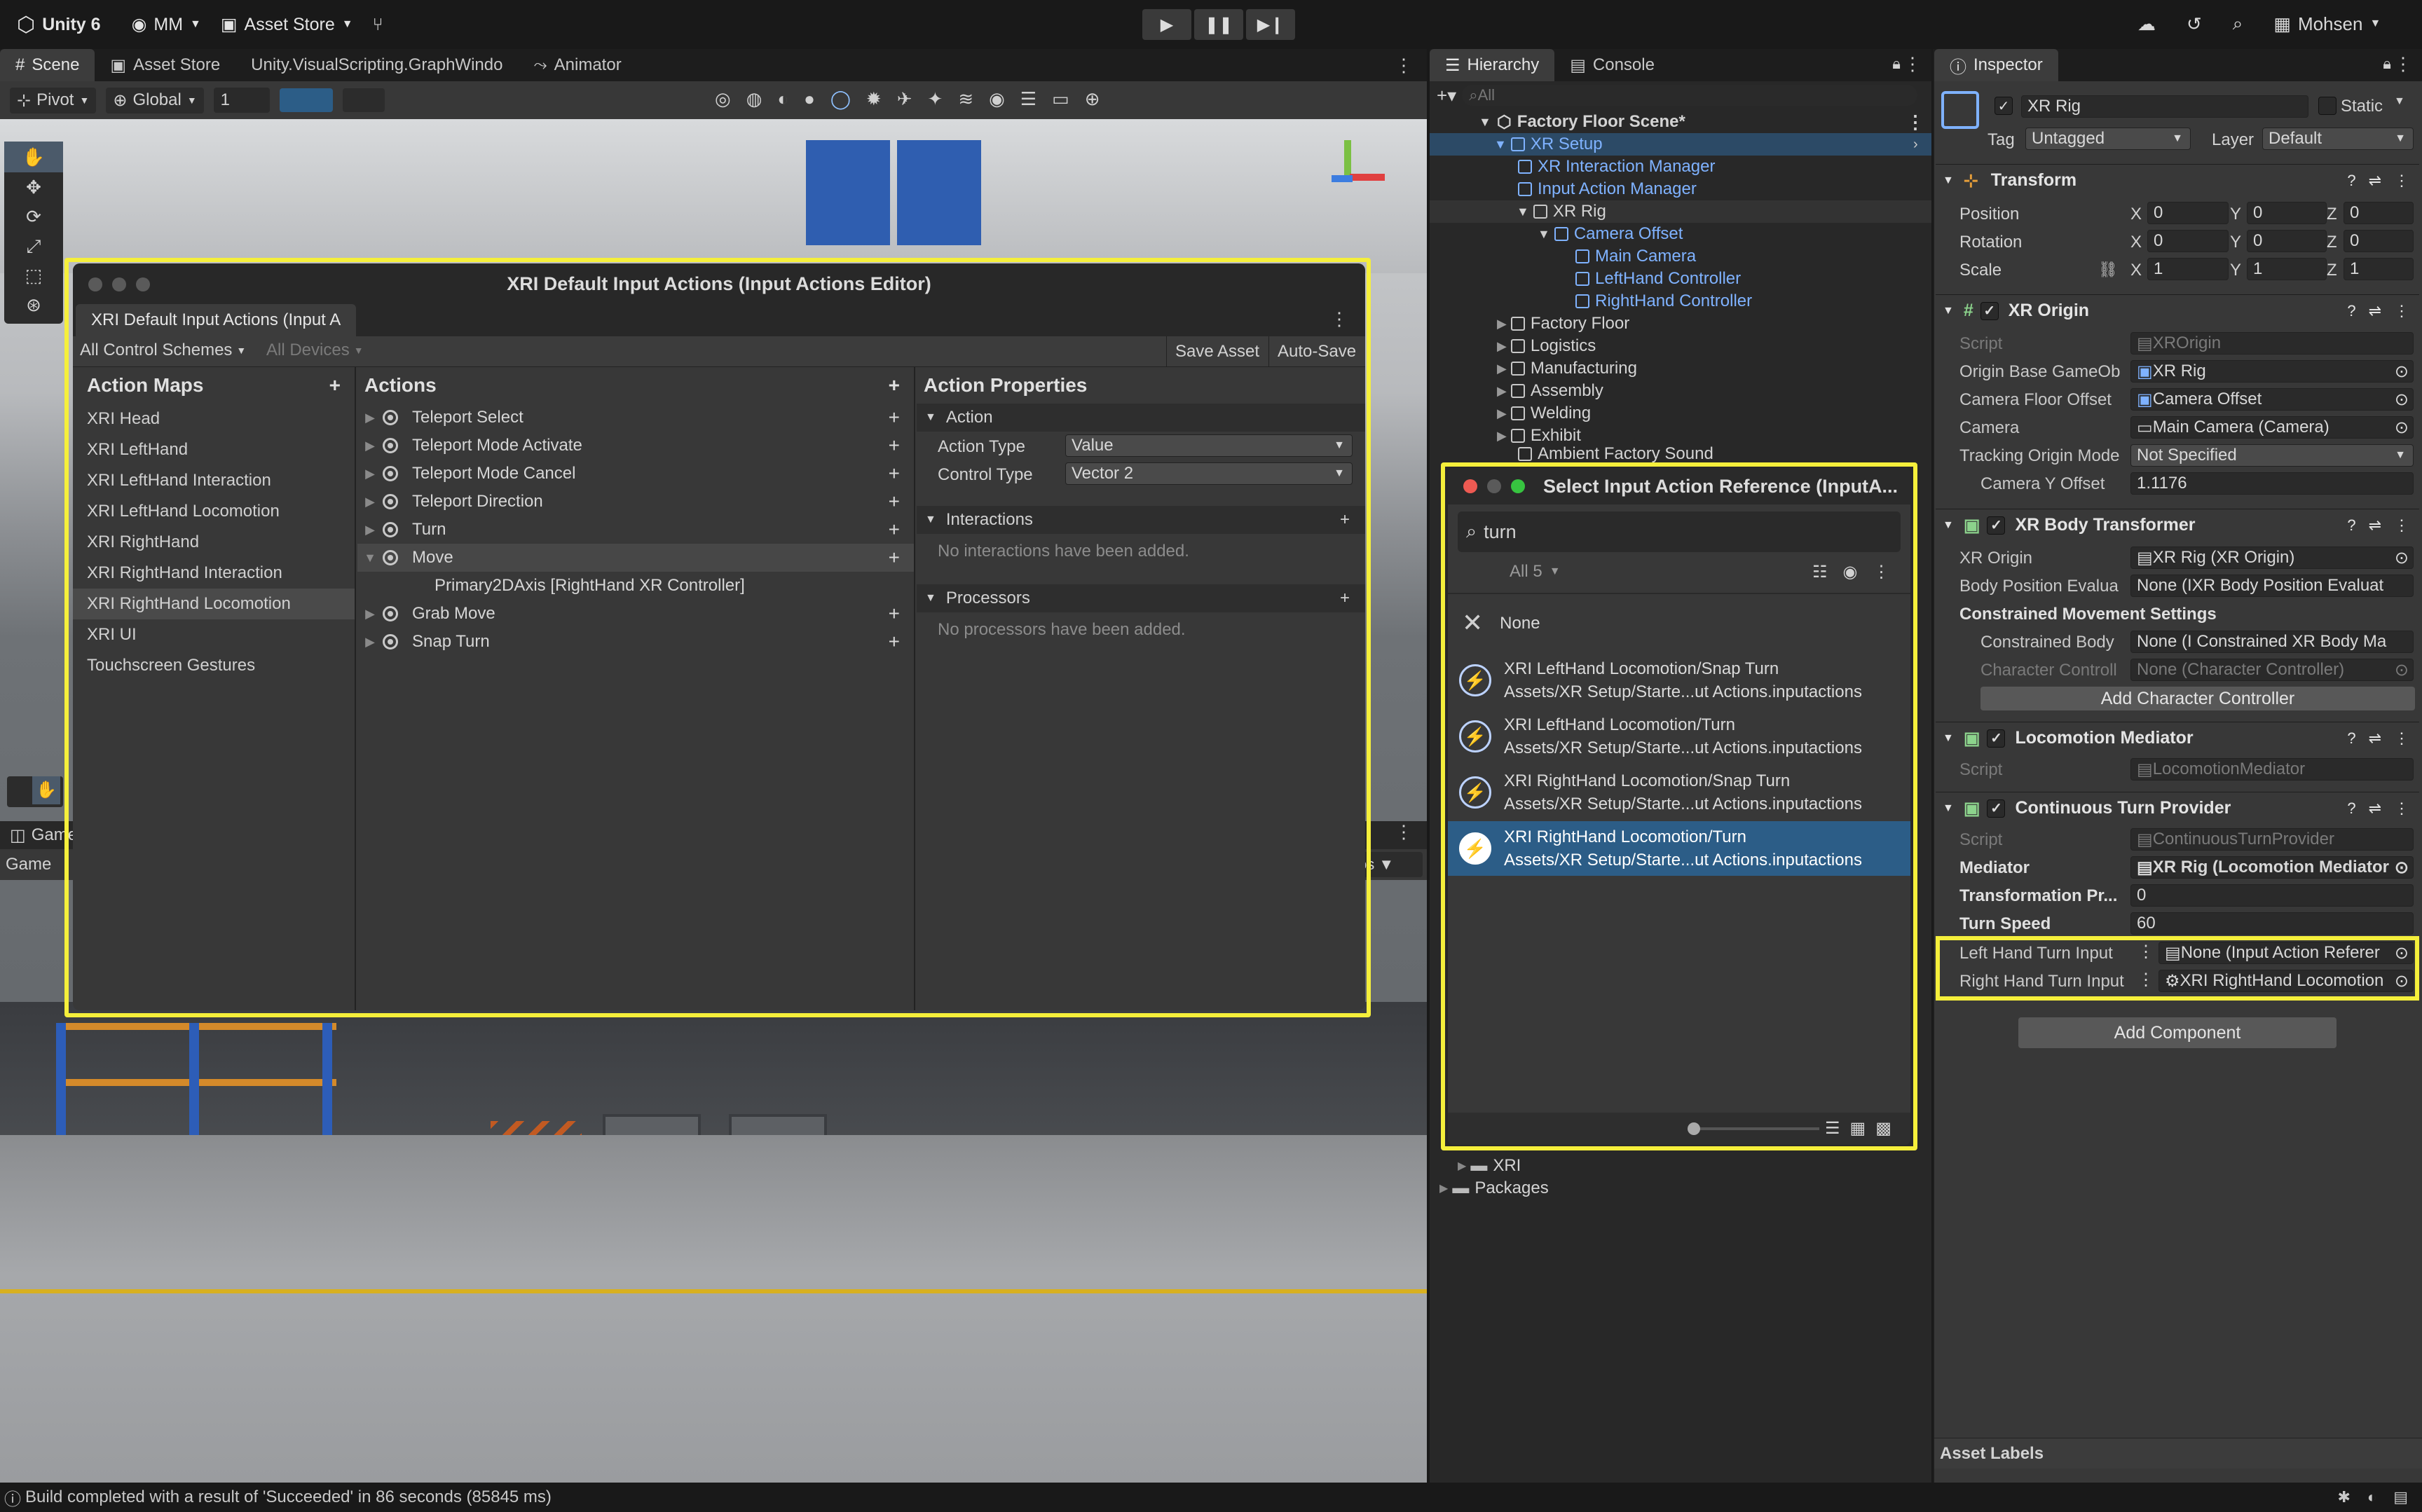 Image resolution: width=2422 pixels, height=1512 pixels. What do you see at coordinates (1493, 65) in the screenshot?
I see `tab-hierarchy: ☰ Hierarchy` at bounding box center [1493, 65].